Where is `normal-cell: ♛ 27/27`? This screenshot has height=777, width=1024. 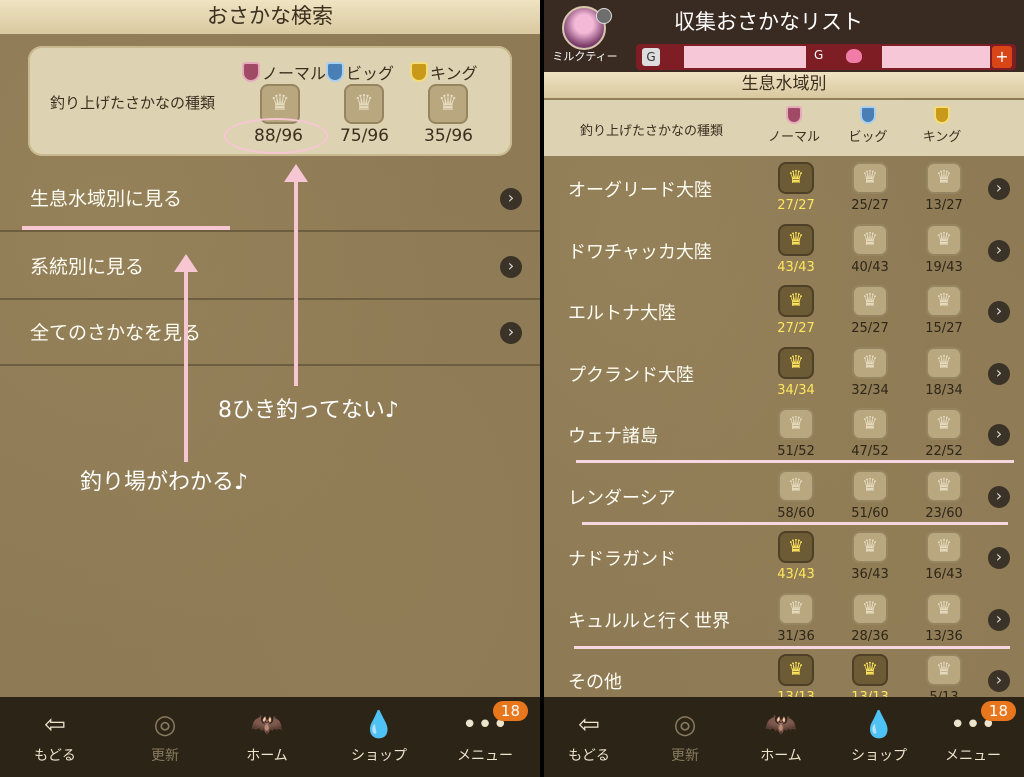
normal-cell: ♛ 27/27 is located at coordinates (796, 310).